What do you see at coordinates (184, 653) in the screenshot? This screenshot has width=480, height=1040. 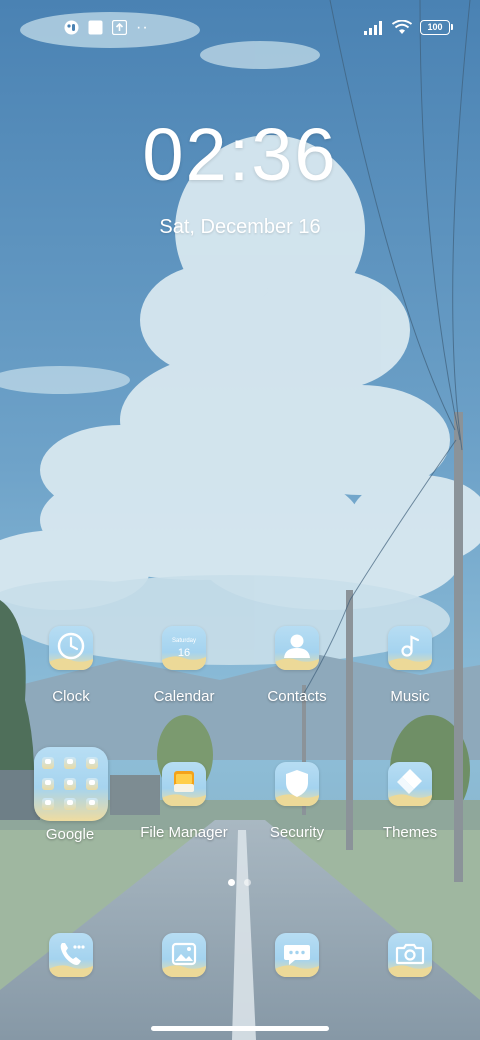 I see `calendar-icon-day: 16` at bounding box center [184, 653].